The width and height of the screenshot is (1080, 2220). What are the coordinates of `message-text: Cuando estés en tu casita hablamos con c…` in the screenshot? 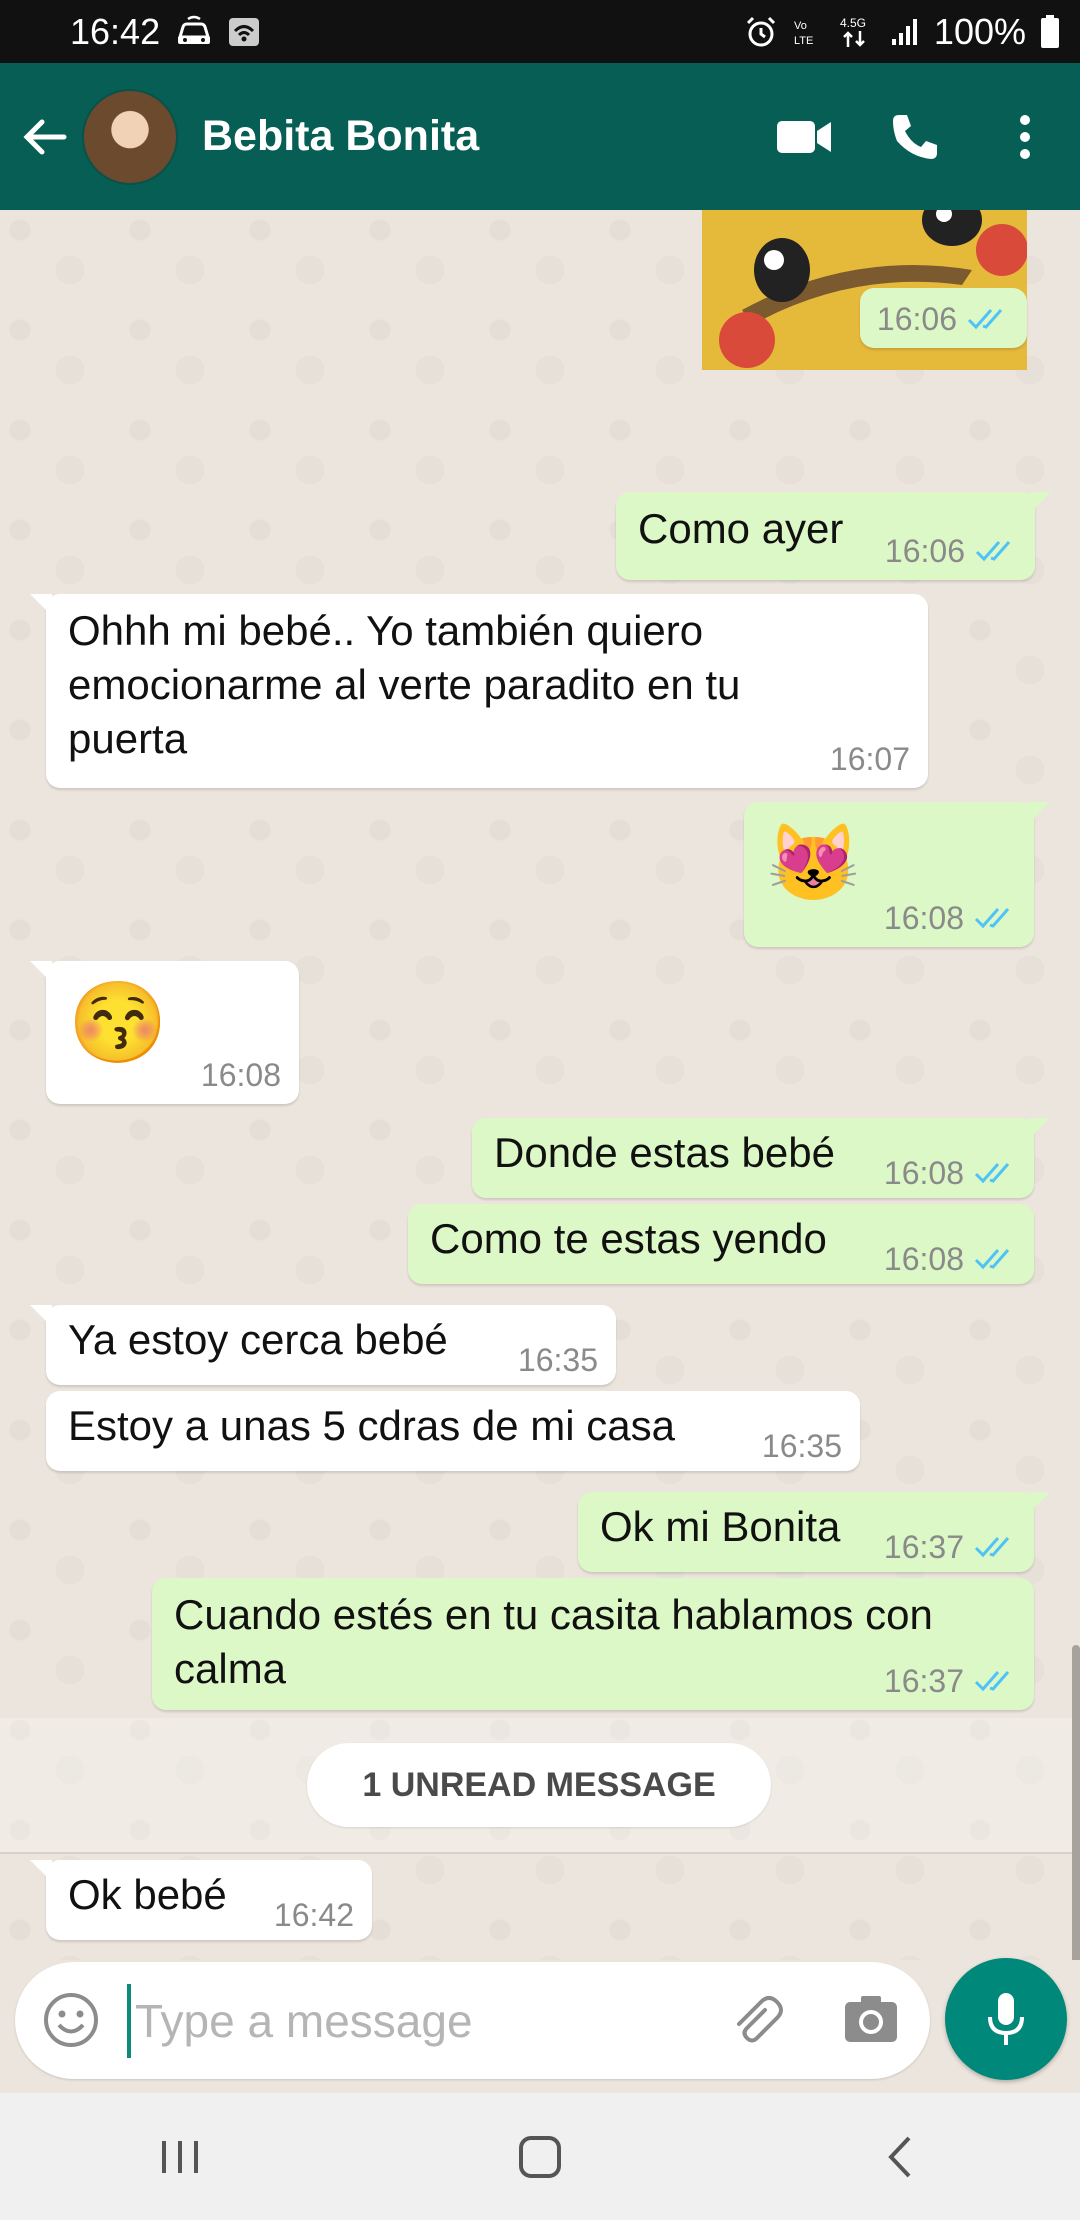 It's located at (553, 1641).